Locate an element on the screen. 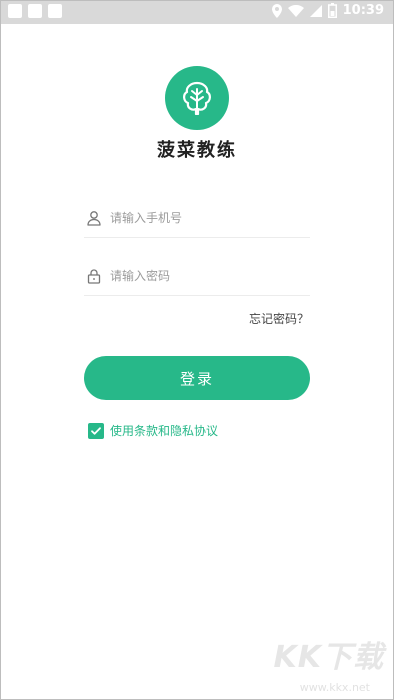 The image size is (394, 700). user-icon is located at coordinates (94, 218).